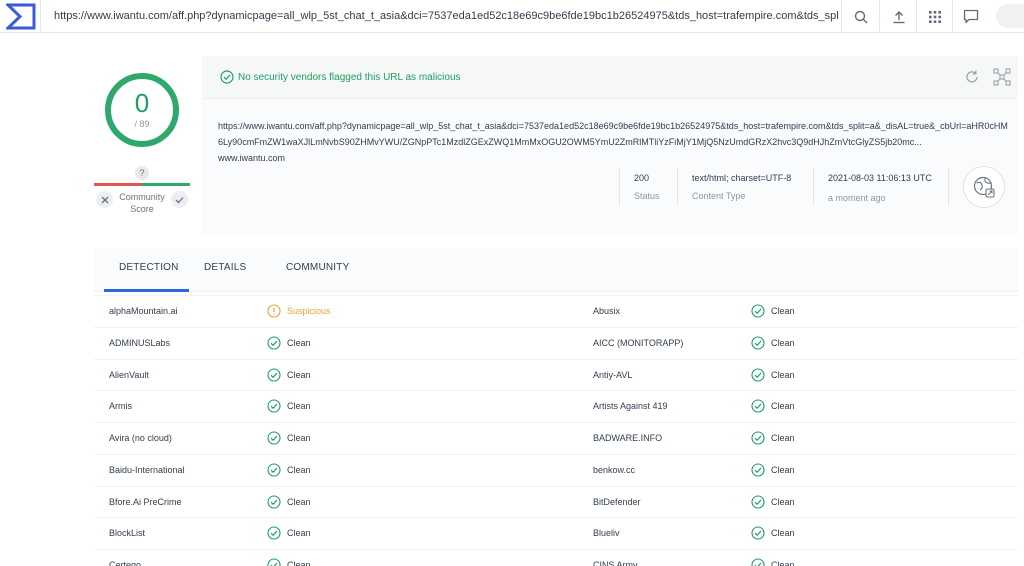 This screenshot has height=566, width=1024. I want to click on engine-name: Blueliv, so click(606, 533).